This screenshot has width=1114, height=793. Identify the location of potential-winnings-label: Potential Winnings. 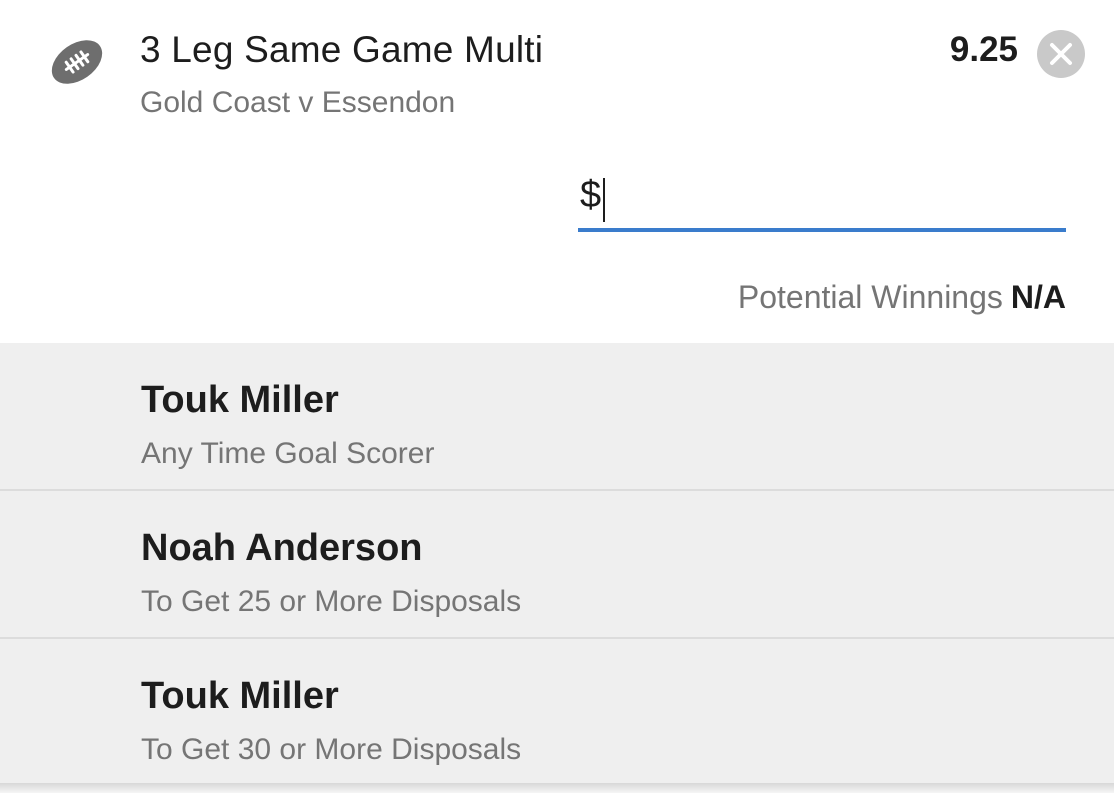
(870, 297).